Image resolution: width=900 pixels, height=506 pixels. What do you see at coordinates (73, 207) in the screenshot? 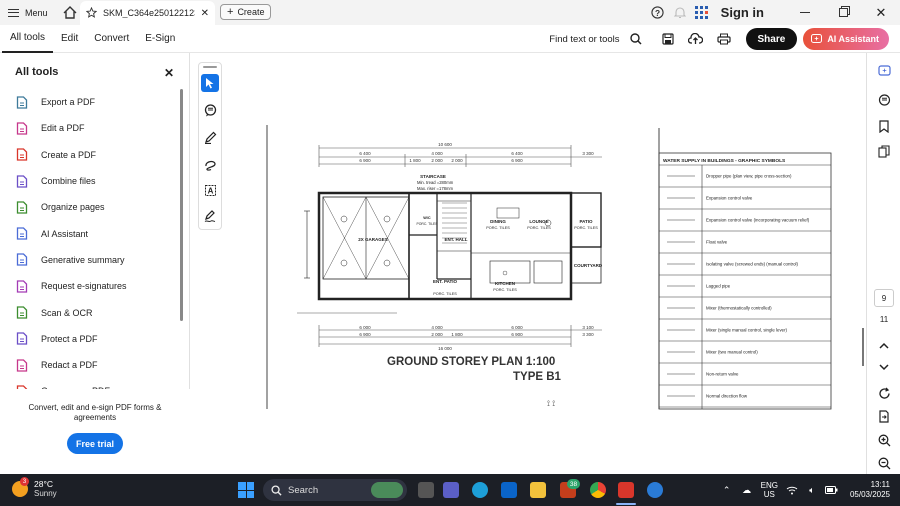
I see `tool-item-label: Organize pages` at bounding box center [73, 207].